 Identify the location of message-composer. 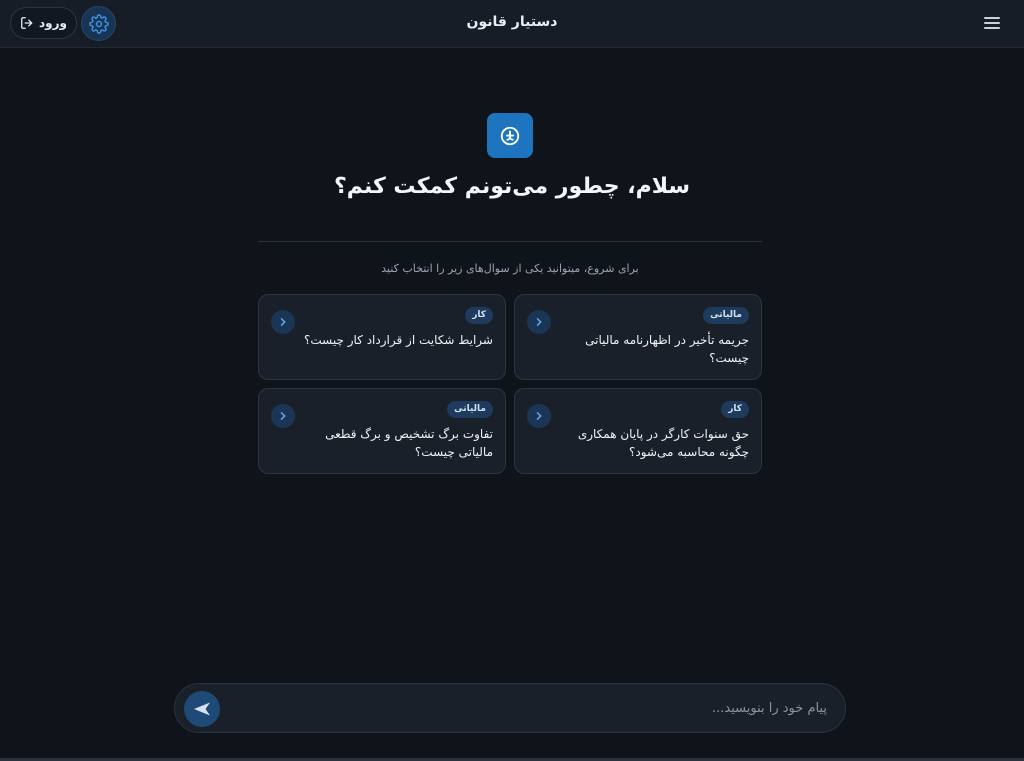
(510, 708).